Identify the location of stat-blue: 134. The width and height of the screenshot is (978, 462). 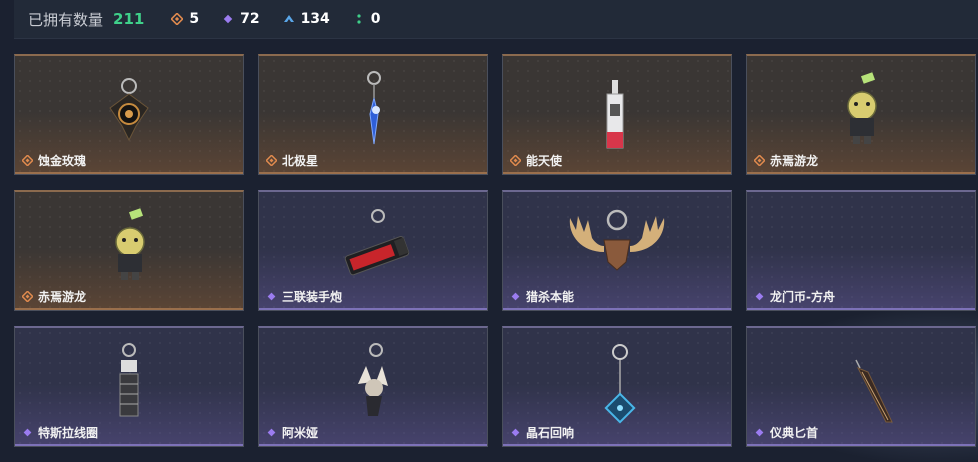
(306, 19).